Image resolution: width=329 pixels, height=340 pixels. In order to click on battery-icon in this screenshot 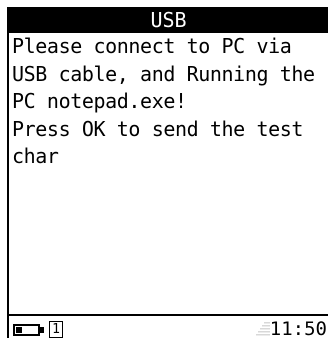, I will do `click(26, 330)`.